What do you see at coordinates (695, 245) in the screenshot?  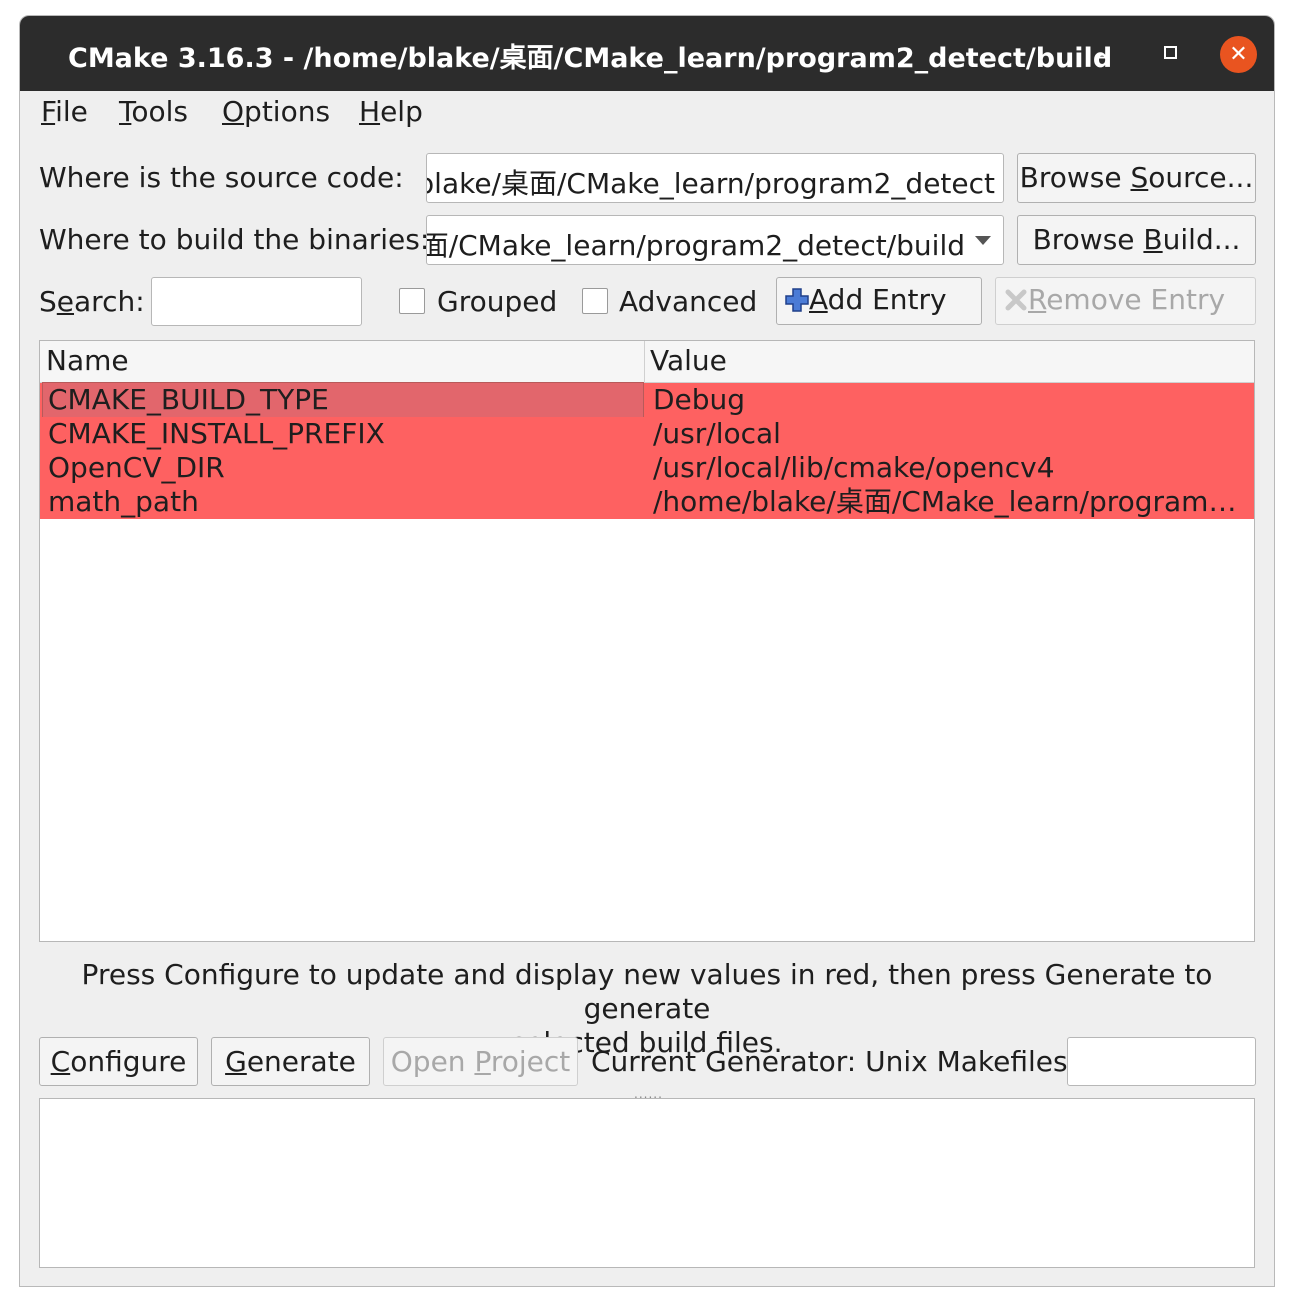 I see `build-path-text: 面/CMake_learn/program2_detect/build` at bounding box center [695, 245].